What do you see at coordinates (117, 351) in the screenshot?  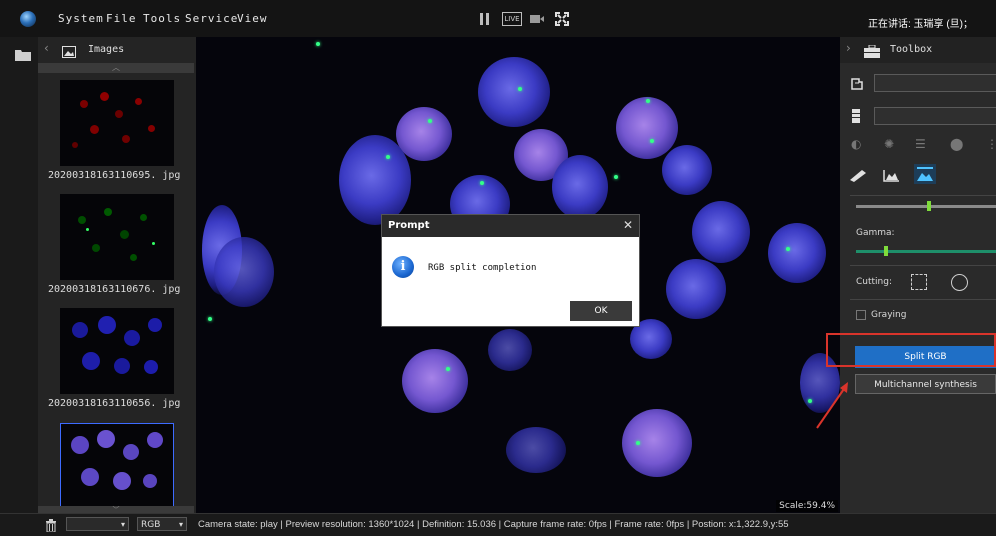 I see `thumbnail-blue` at bounding box center [117, 351].